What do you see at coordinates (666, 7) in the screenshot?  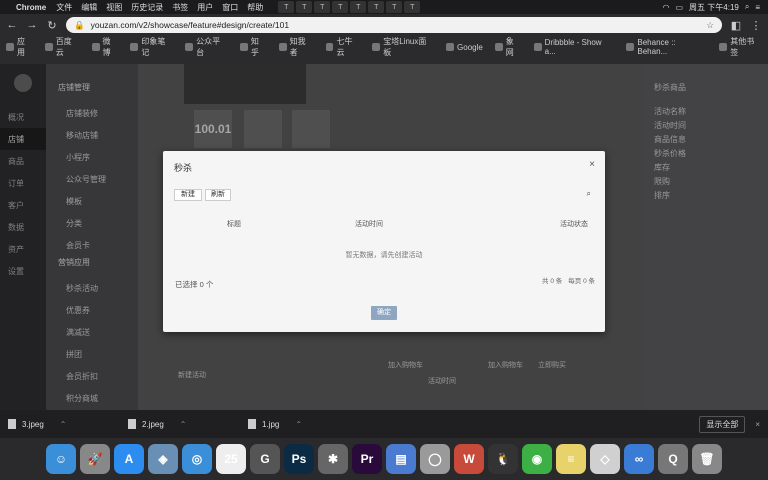 I see `wifi-icon: ◠` at bounding box center [666, 7].